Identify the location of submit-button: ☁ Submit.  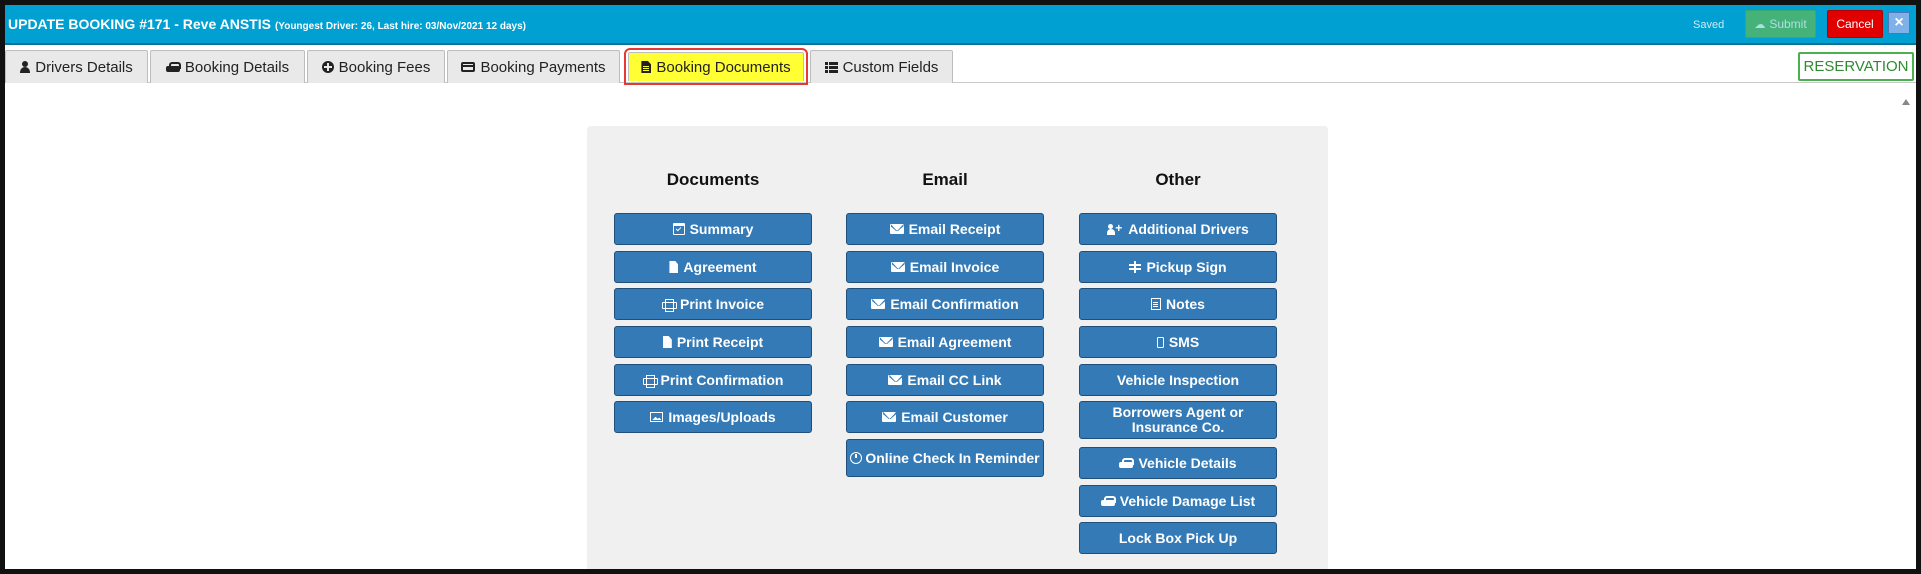
(1780, 24).